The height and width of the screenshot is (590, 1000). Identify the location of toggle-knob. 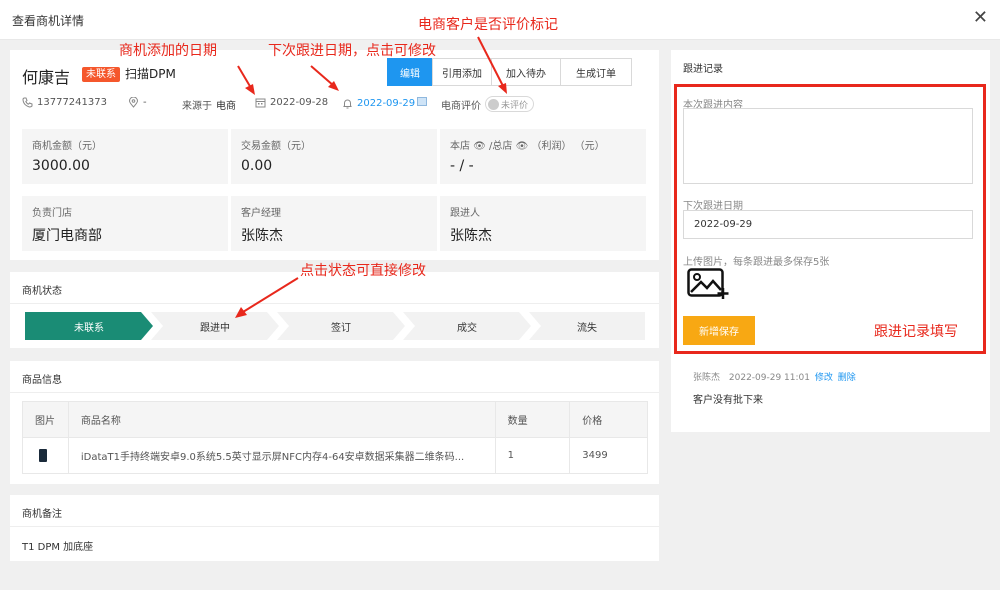
(493, 104).